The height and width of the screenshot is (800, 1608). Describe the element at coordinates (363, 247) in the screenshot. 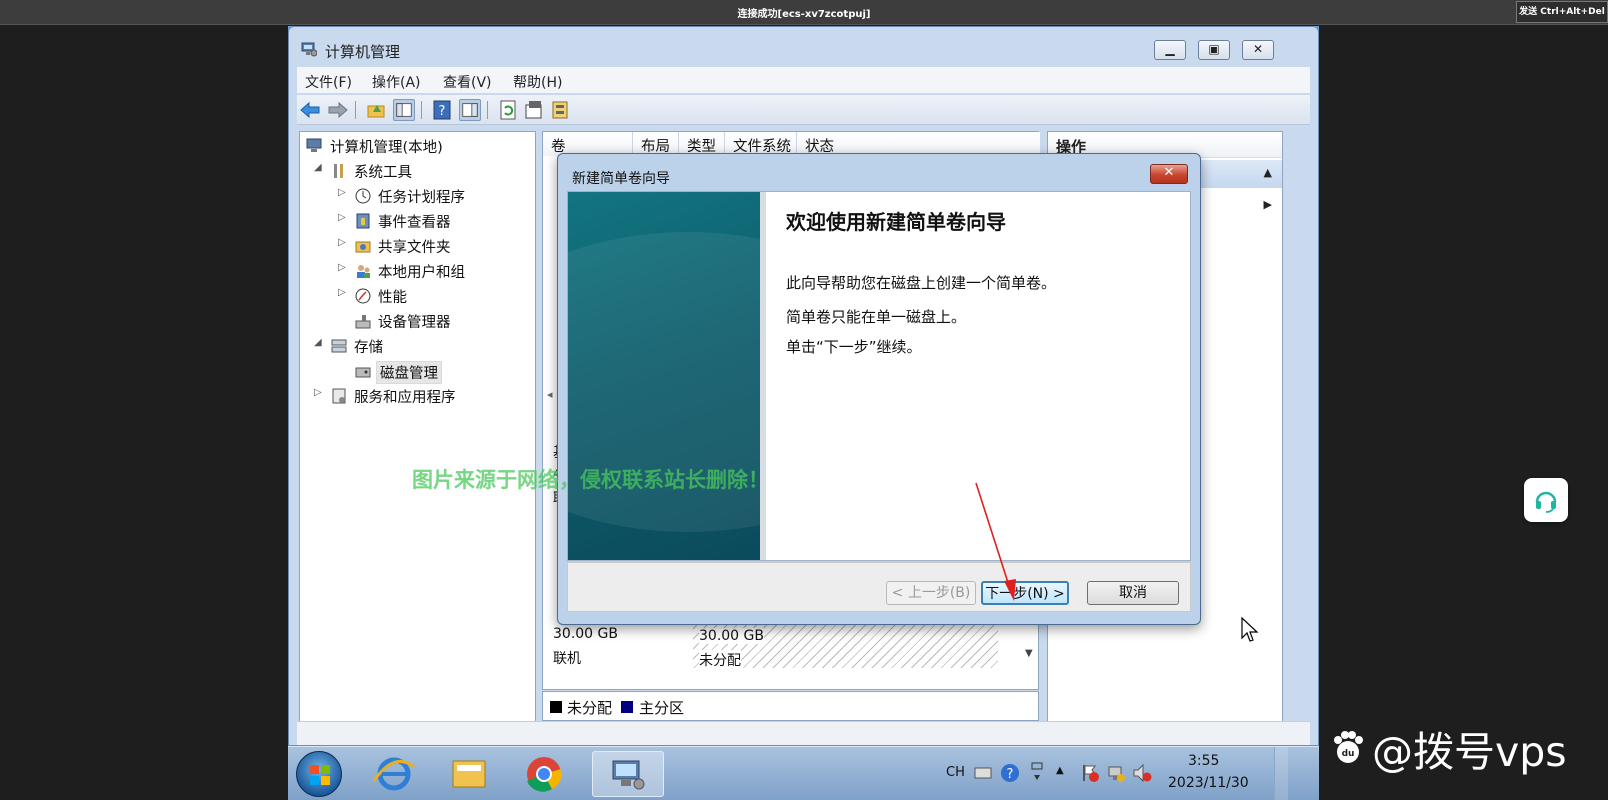

I see `shared-folder-icon` at that location.